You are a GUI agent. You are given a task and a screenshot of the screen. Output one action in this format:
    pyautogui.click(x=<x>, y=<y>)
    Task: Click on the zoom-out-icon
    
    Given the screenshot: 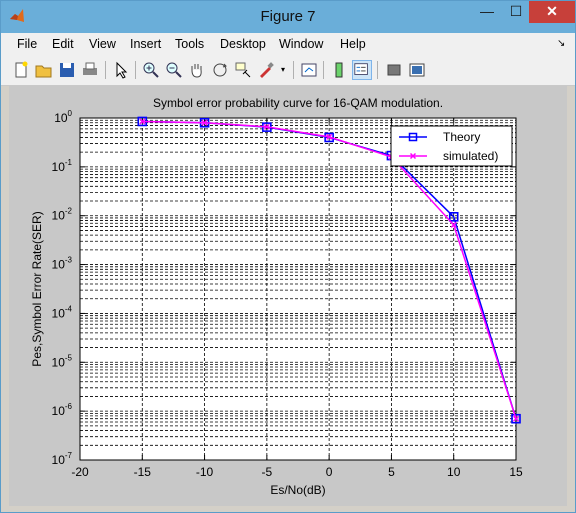 What is the action you would take?
    pyautogui.click(x=174, y=70)
    